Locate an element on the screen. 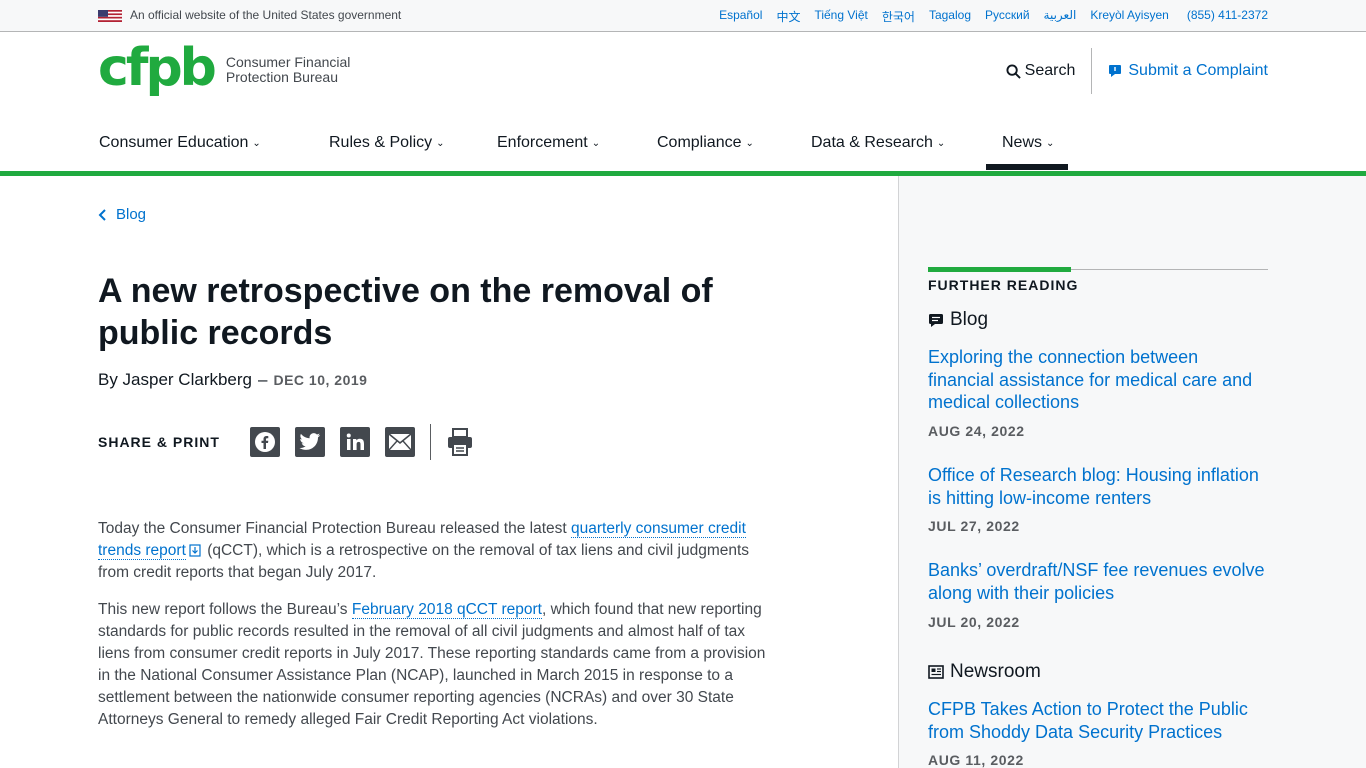 Image resolution: width=1366 pixels, height=768 pixels. paragraph-text: This new report follows the Bureau’s is located at coordinates (225, 609).